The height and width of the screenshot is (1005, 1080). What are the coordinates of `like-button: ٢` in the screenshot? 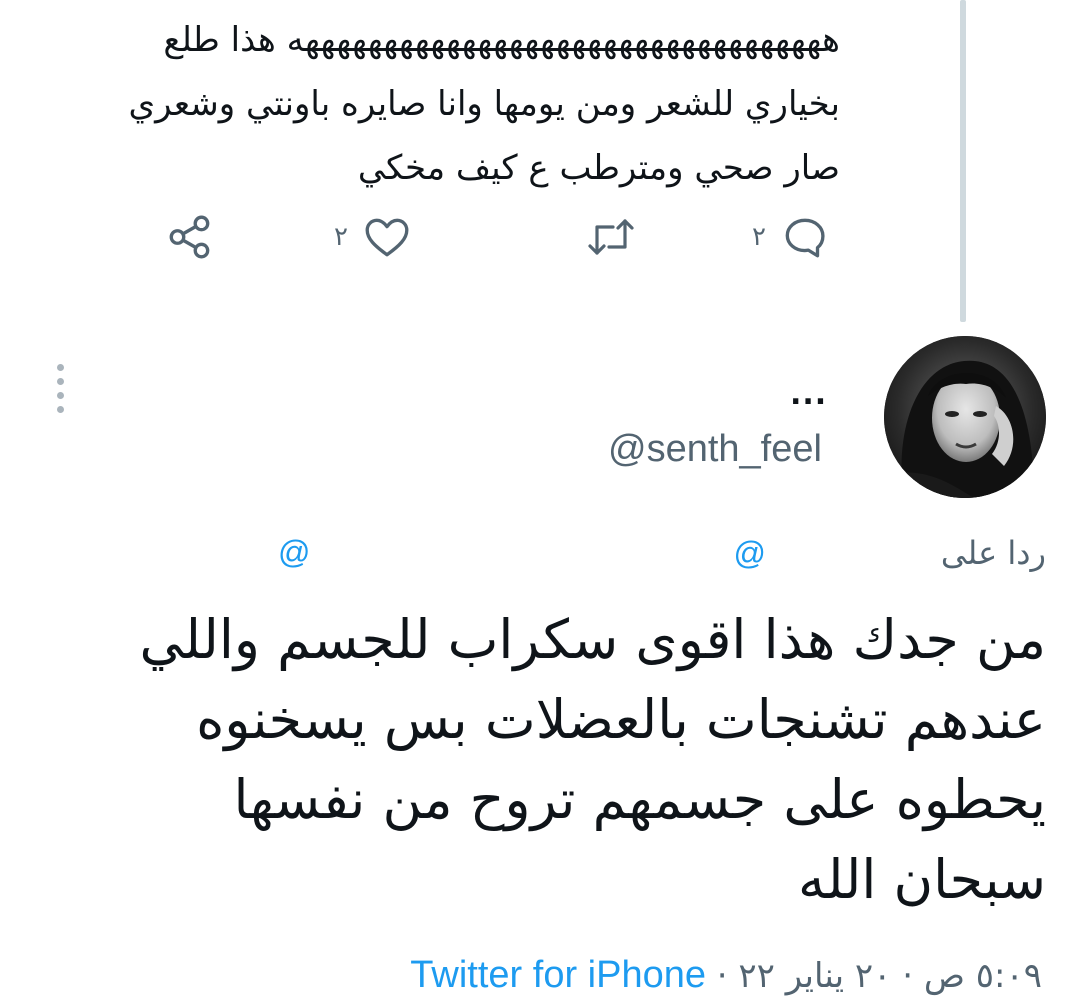 It's located at (373, 237).